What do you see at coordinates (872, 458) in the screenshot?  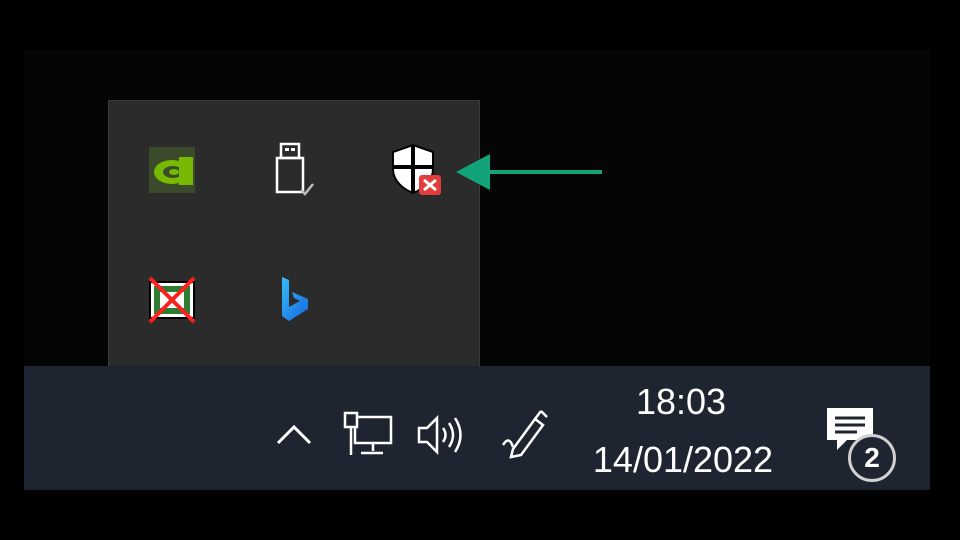 I see `notification-count-badge: 2` at bounding box center [872, 458].